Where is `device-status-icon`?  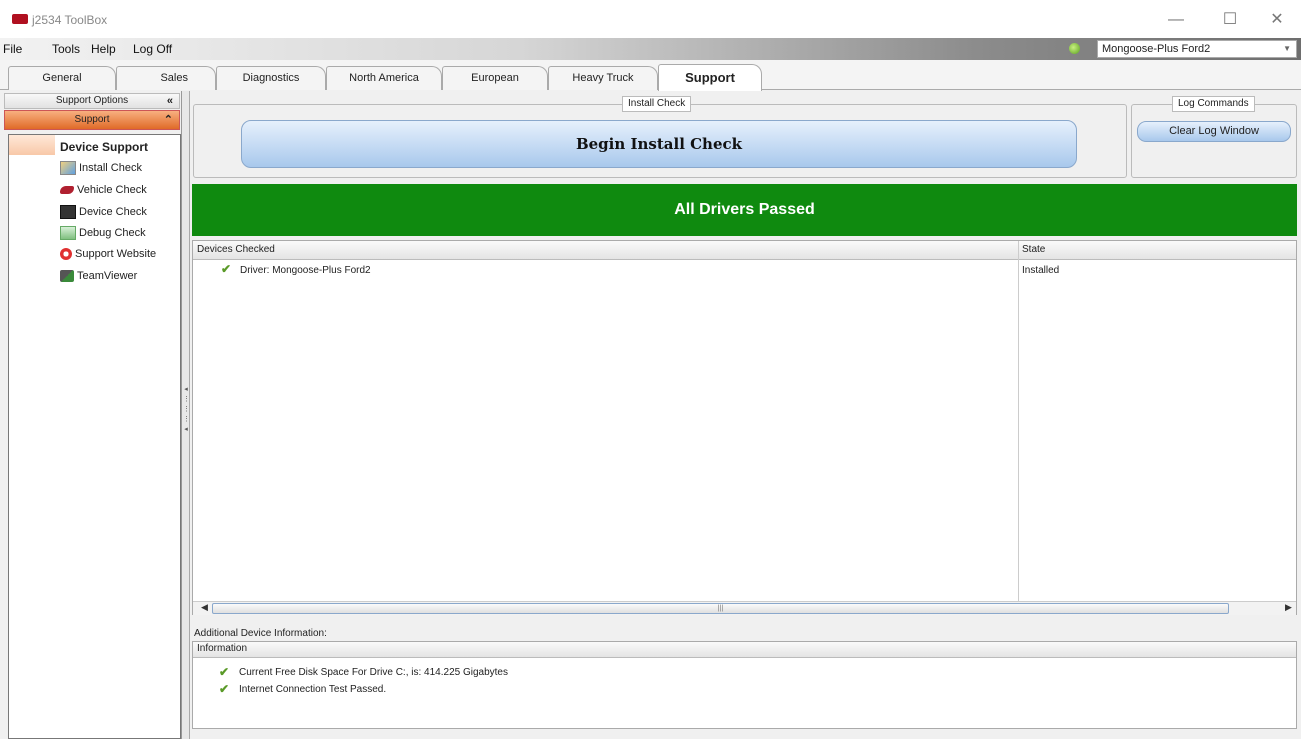
device-status-icon is located at coordinates (1074, 48).